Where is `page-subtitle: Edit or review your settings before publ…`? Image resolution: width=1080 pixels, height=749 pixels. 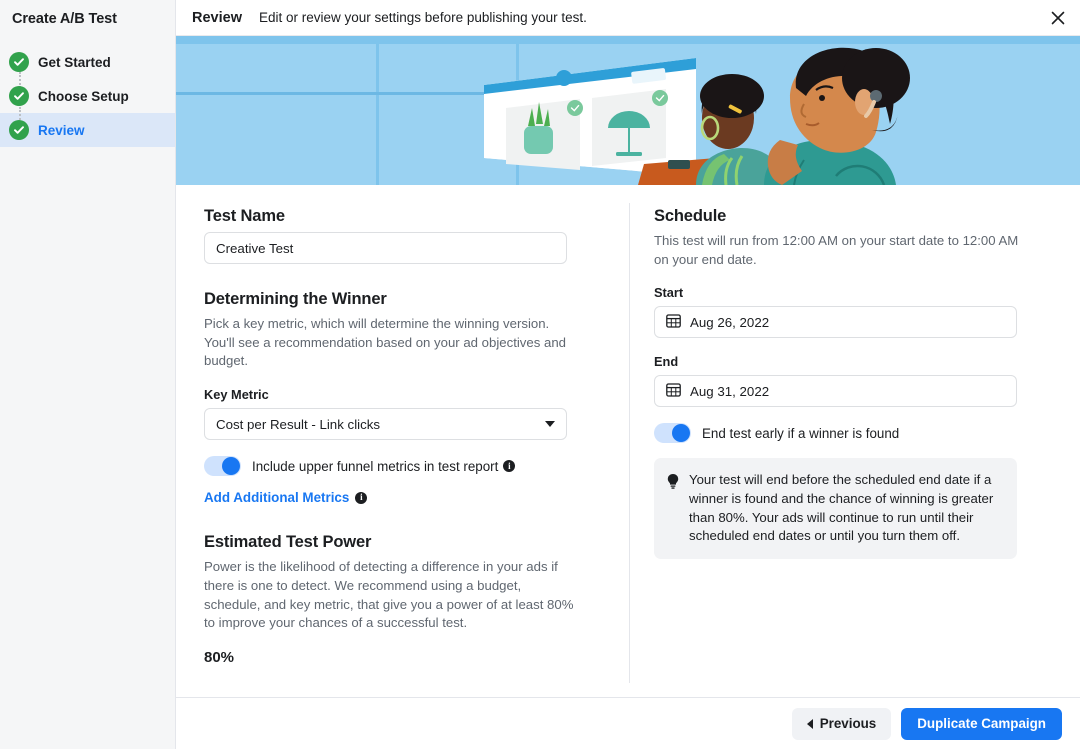
page-subtitle: Edit or review your settings before publ… is located at coordinates (422, 17).